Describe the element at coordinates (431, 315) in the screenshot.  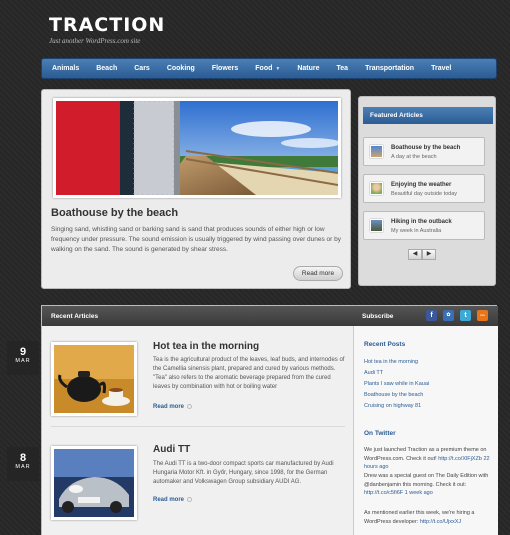
I see `facebook-icon: f` at that location.